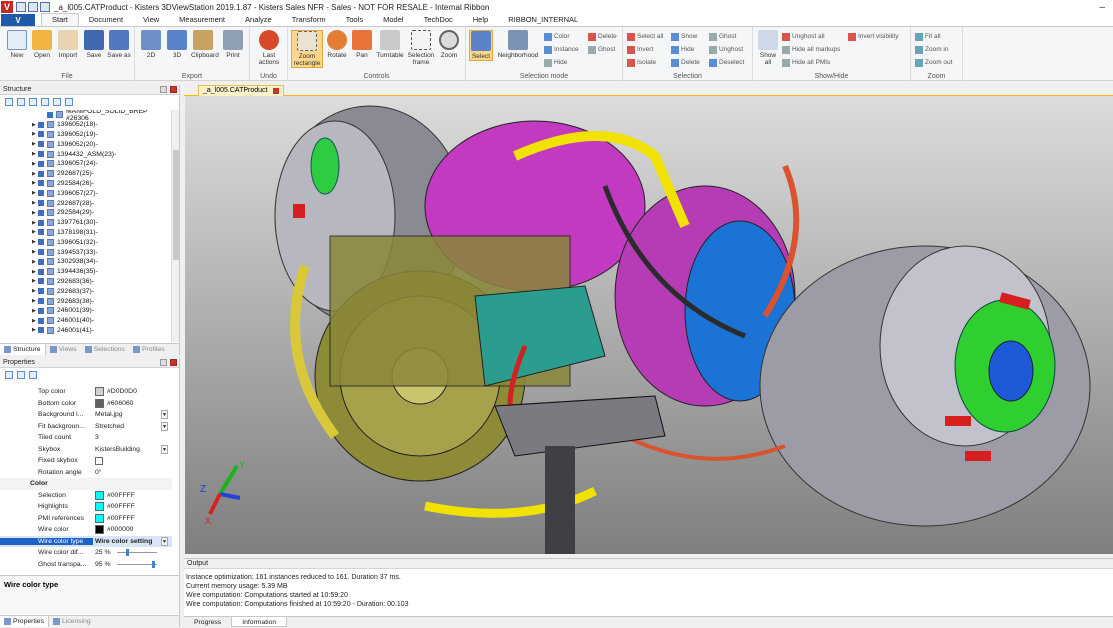 This screenshot has height=628, width=1113. I want to click on zoom-out-button: Zoom out, so click(933, 62).